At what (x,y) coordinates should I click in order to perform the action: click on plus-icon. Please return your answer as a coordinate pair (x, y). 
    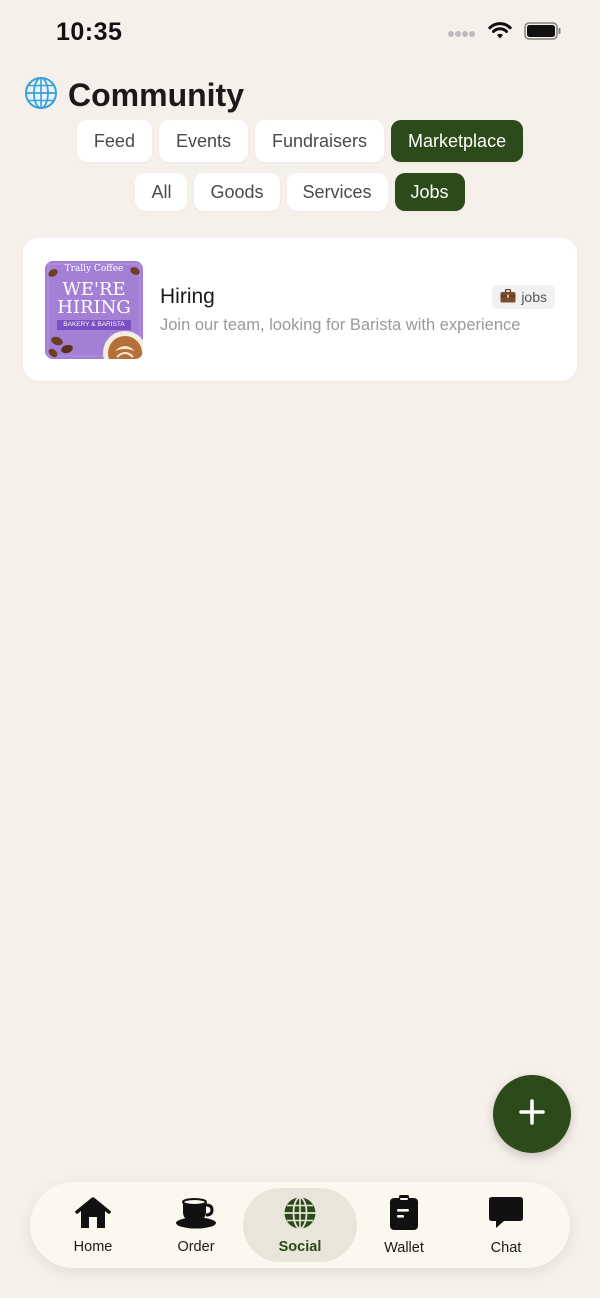
    Looking at the image, I should click on (532, 1114).